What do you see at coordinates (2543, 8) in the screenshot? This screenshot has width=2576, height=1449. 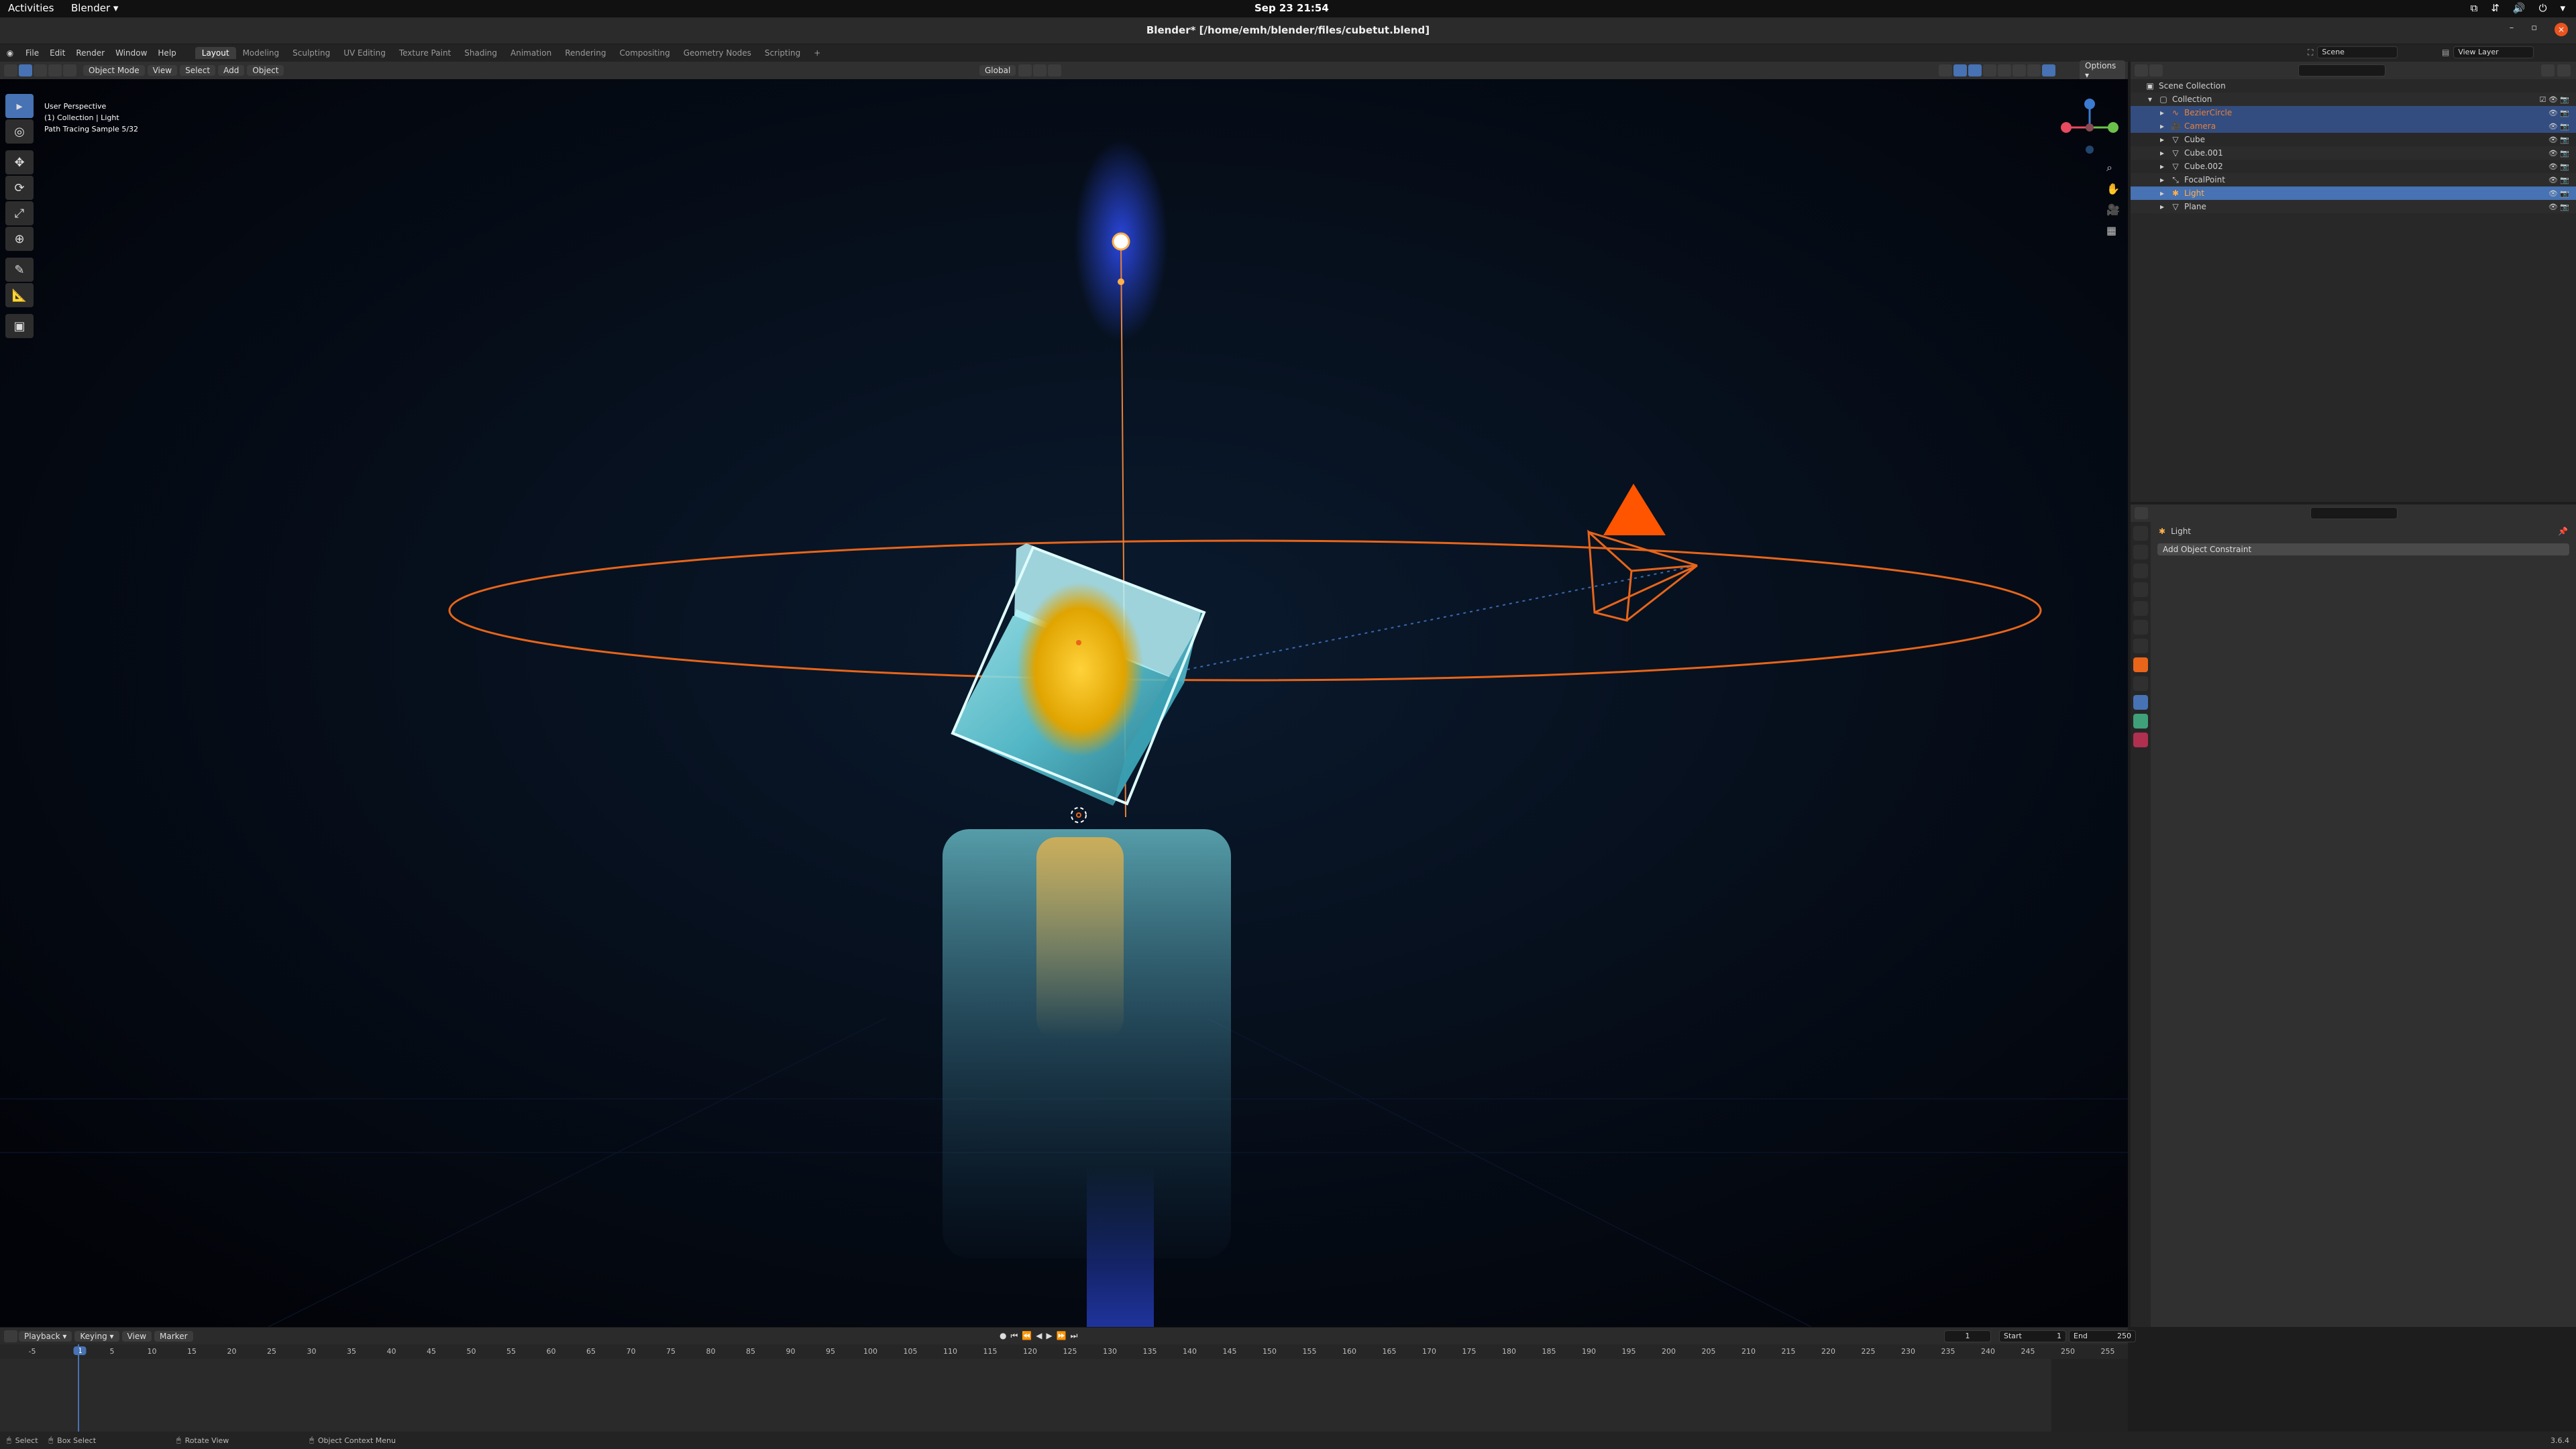 I see `power-icon: ⏻` at bounding box center [2543, 8].